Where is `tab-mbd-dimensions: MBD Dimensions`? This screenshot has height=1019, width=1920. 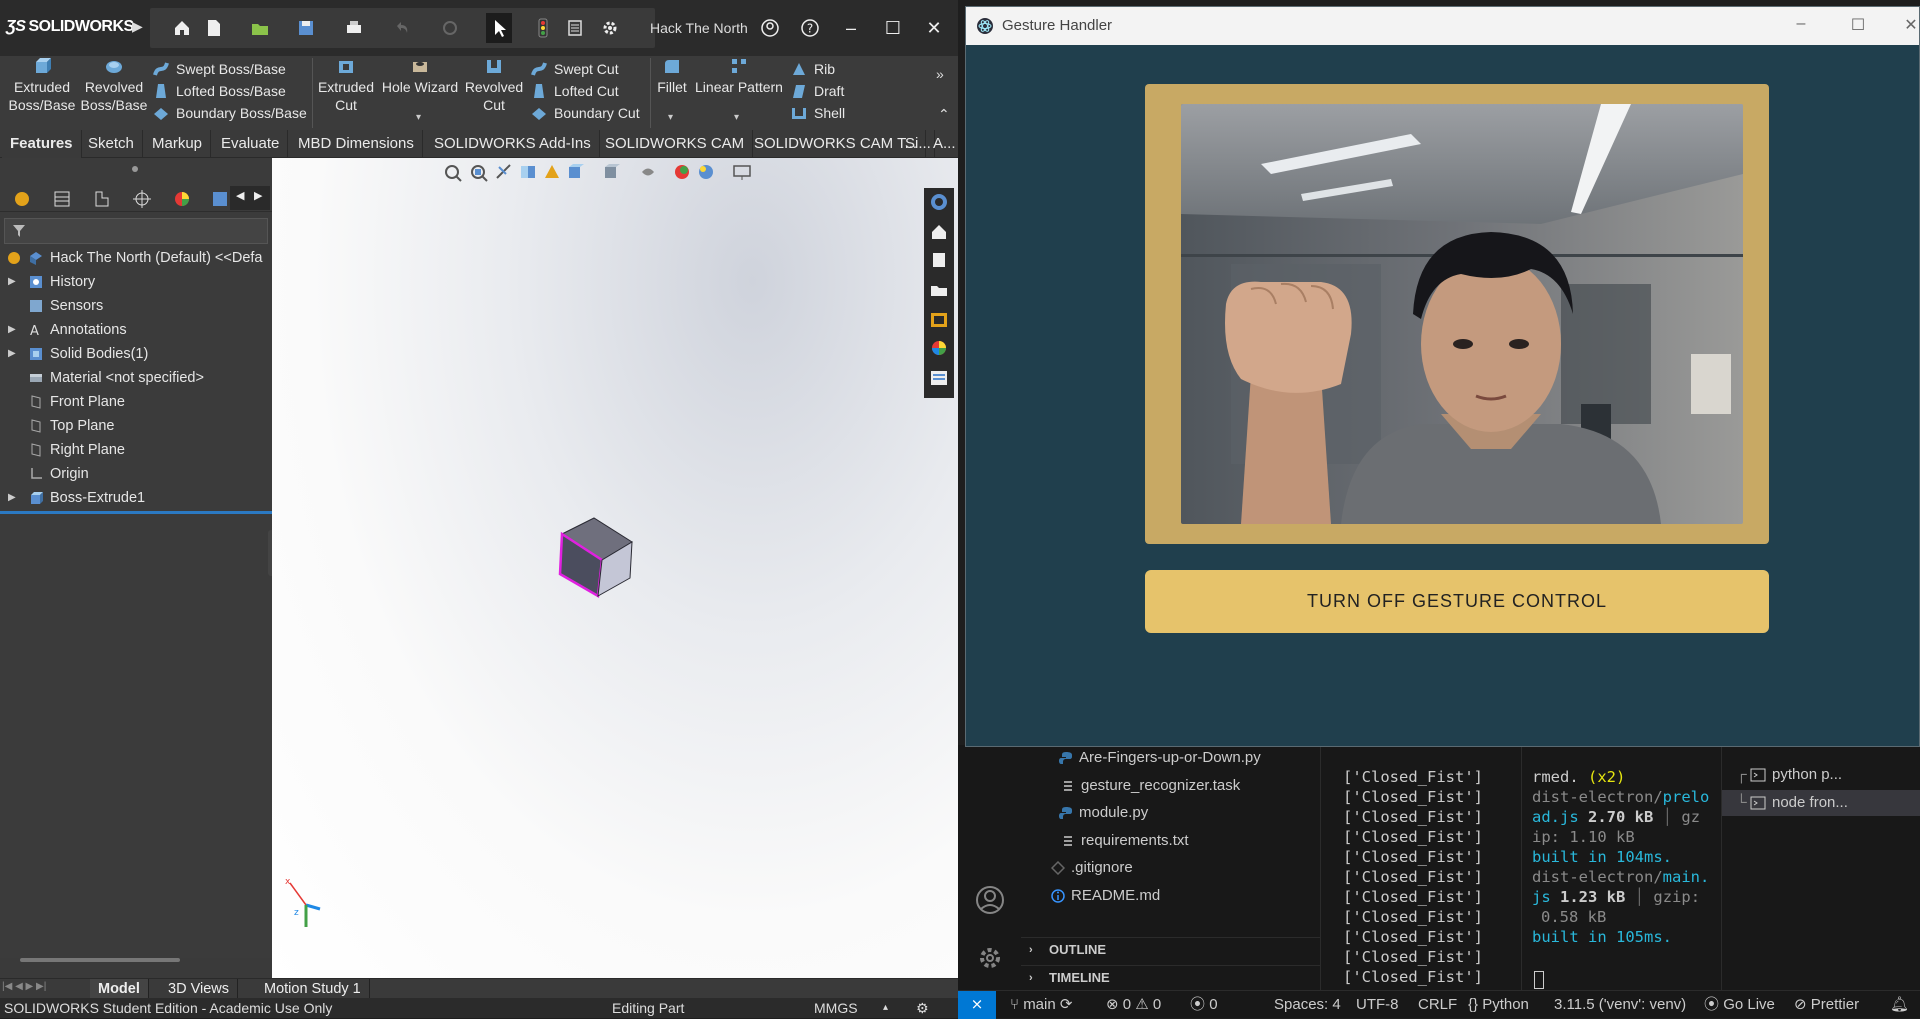
tab-mbd-dimensions: MBD Dimensions is located at coordinates (356, 144).